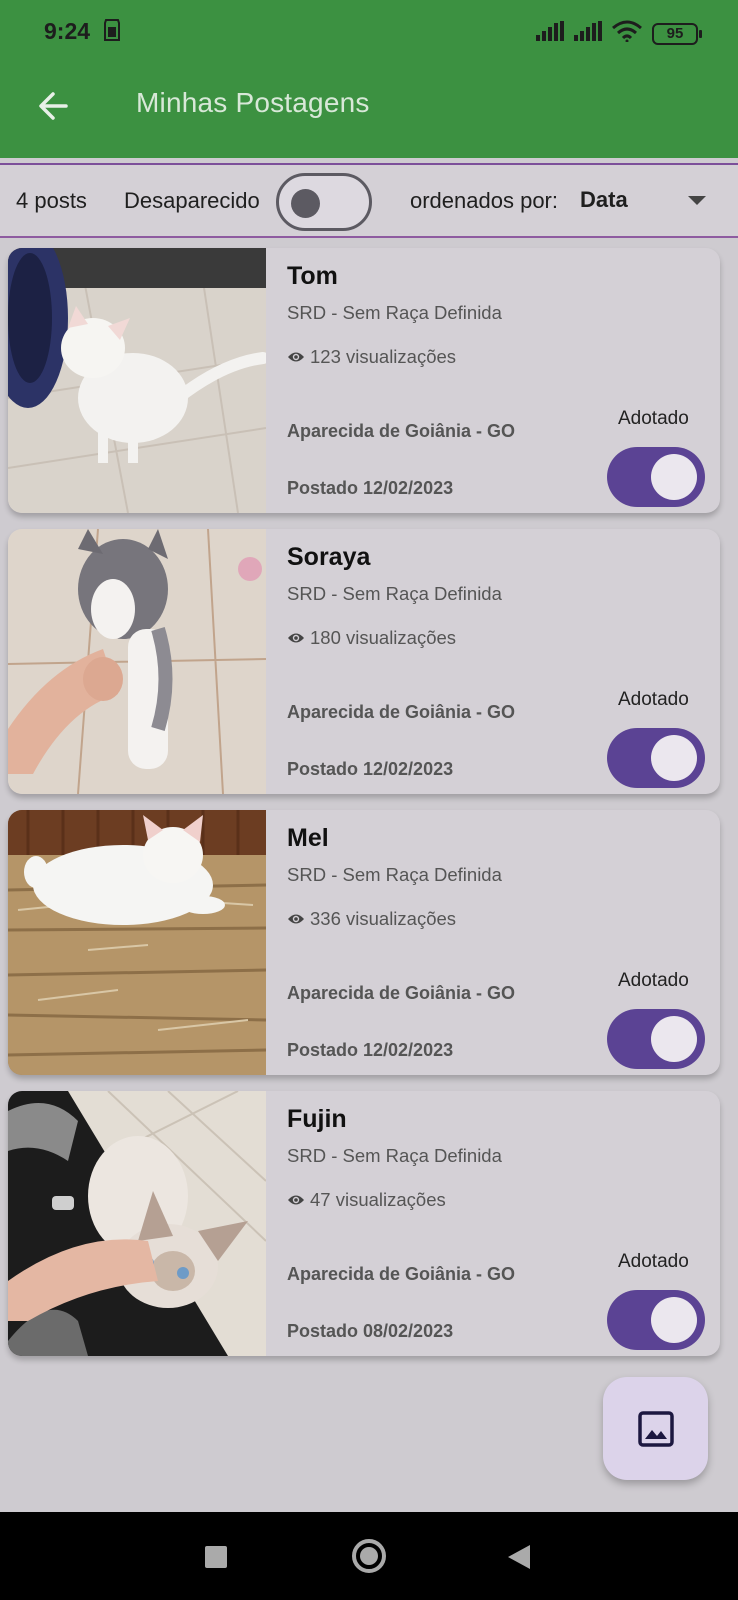 Image resolution: width=738 pixels, height=1600 pixels. What do you see at coordinates (677, 33) in the screenshot?
I see `battery-icon: 95` at bounding box center [677, 33].